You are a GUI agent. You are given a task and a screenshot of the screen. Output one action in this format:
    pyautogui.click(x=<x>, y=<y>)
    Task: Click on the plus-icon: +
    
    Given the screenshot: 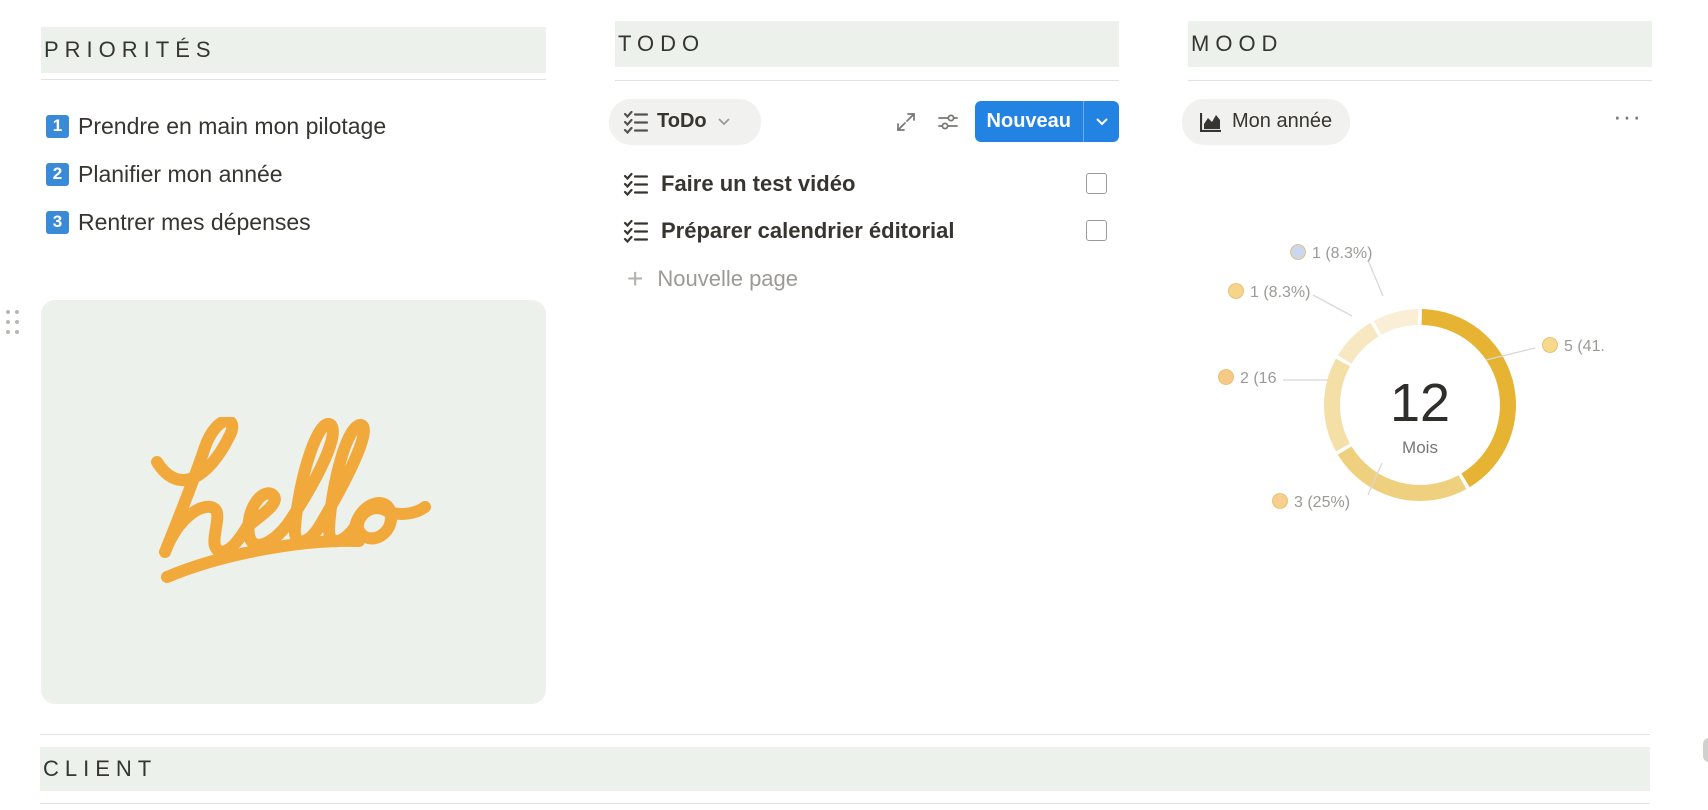 What is the action you would take?
    pyautogui.click(x=635, y=278)
    